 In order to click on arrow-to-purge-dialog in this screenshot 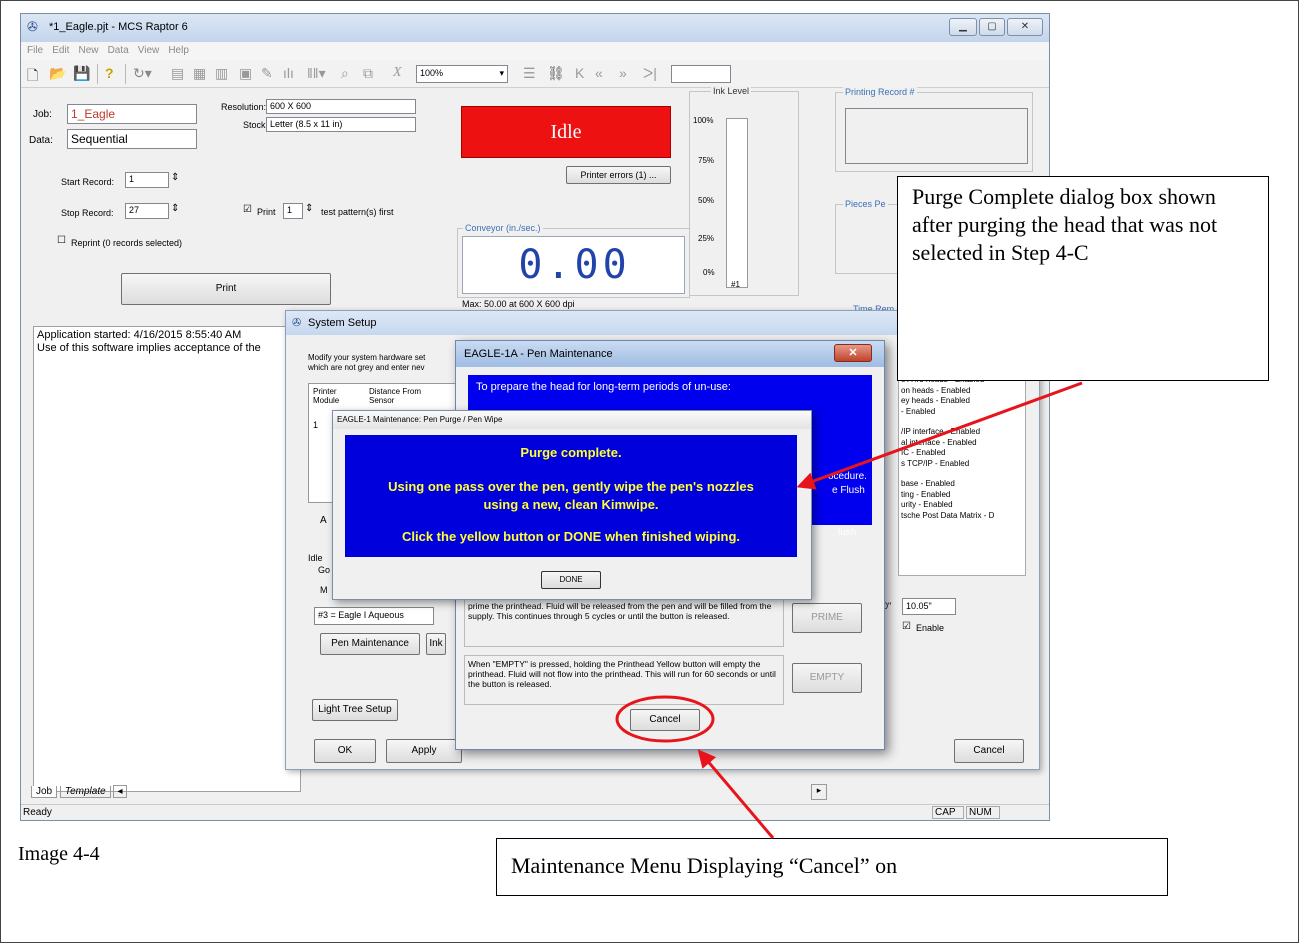, I will do `click(939, 435)`.